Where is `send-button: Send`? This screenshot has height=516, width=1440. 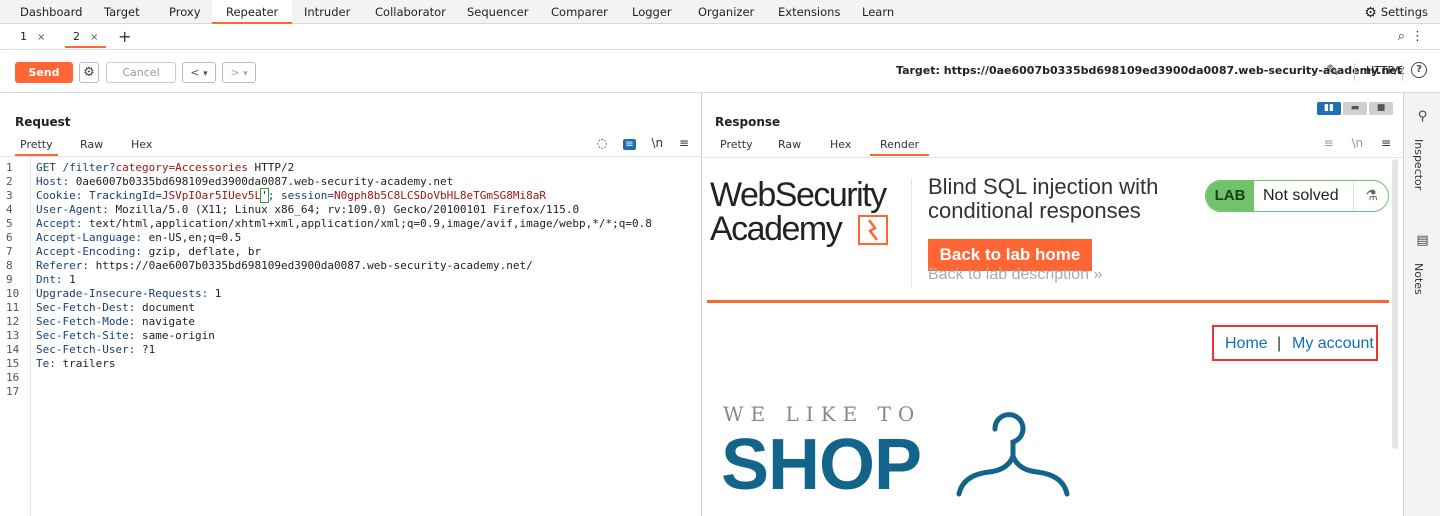 send-button: Send is located at coordinates (44, 72).